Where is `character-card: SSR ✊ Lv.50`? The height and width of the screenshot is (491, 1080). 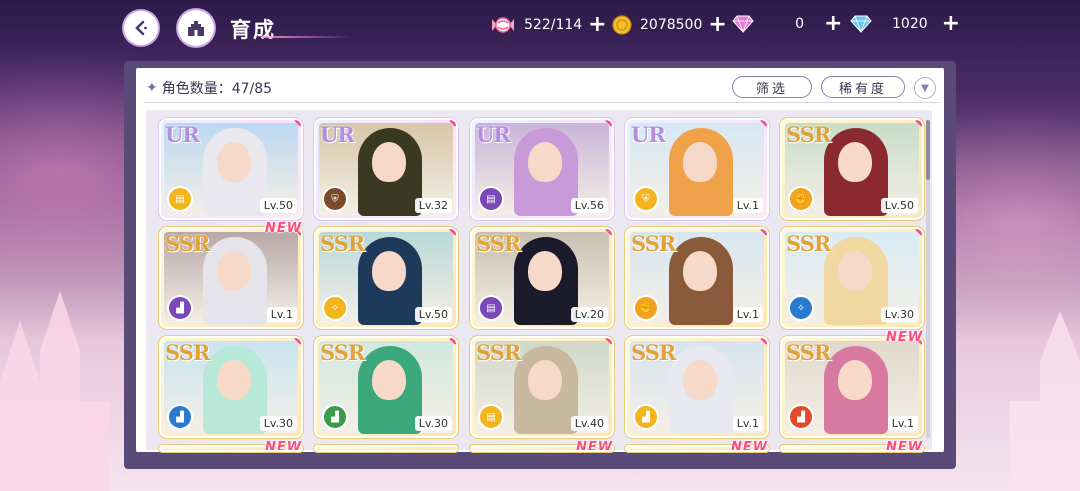 character-card: SSR ✊ Lv.50 is located at coordinates (852, 169).